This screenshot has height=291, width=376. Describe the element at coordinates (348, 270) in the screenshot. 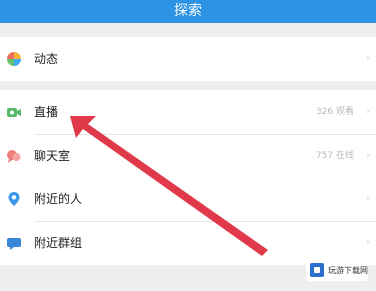

I see `watermark-text: 玩游下载网` at that location.